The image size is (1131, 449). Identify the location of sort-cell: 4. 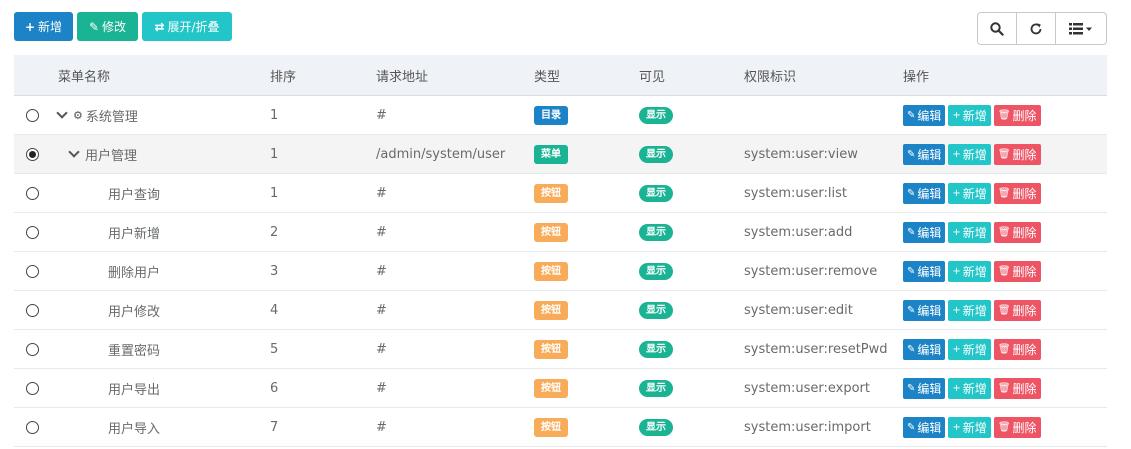
(274, 310).